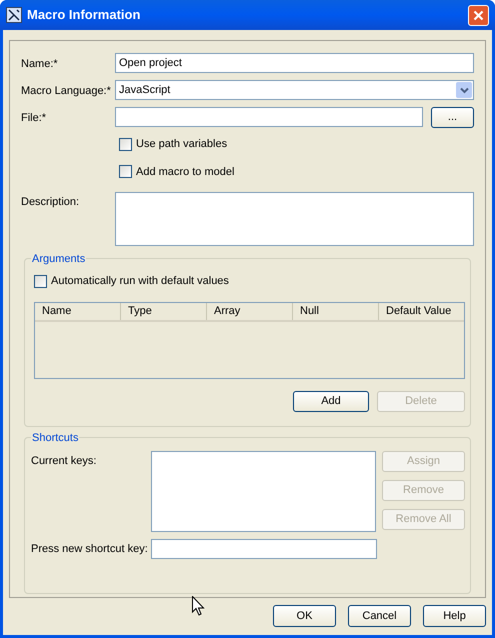  I want to click on file-field, so click(269, 117).